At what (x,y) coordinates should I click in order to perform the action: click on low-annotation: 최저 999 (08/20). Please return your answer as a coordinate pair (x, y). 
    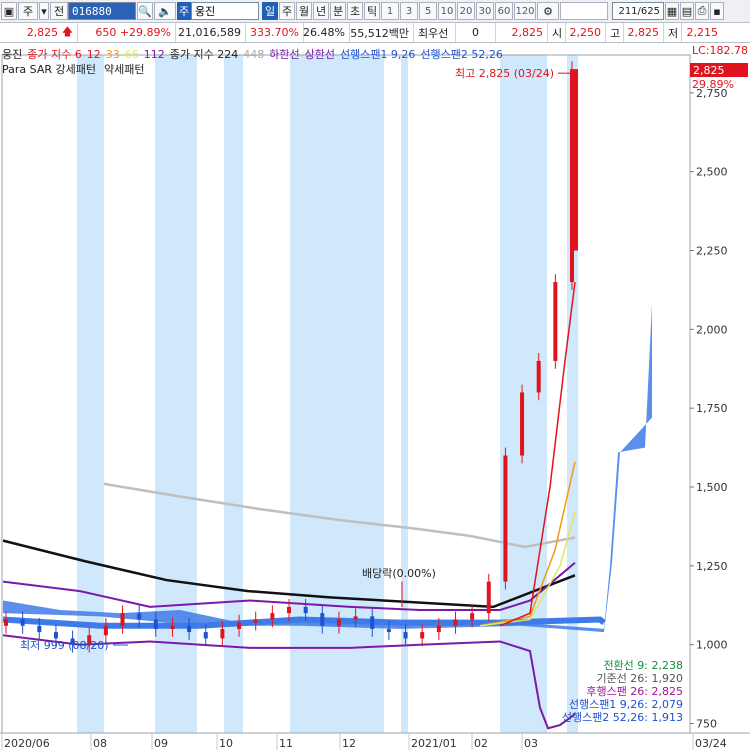
    Looking at the image, I should click on (64, 645).